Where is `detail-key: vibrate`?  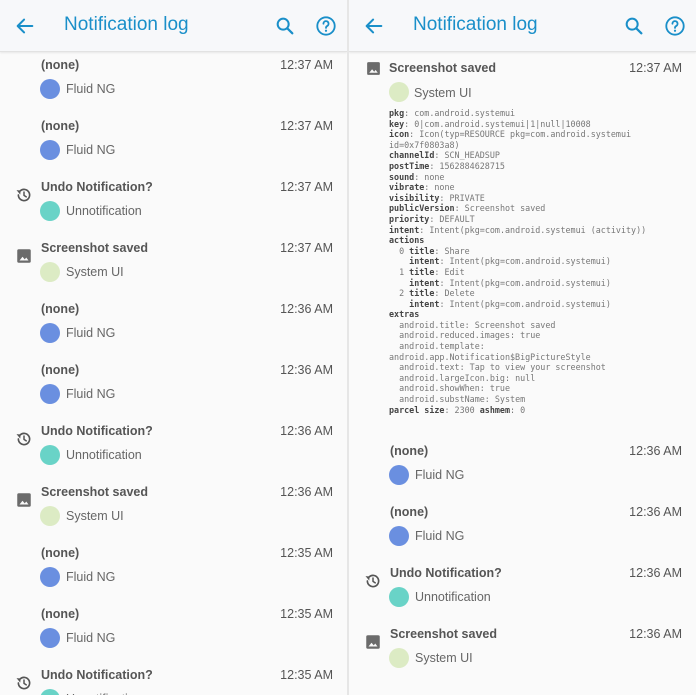
detail-key: vibrate is located at coordinates (407, 187).